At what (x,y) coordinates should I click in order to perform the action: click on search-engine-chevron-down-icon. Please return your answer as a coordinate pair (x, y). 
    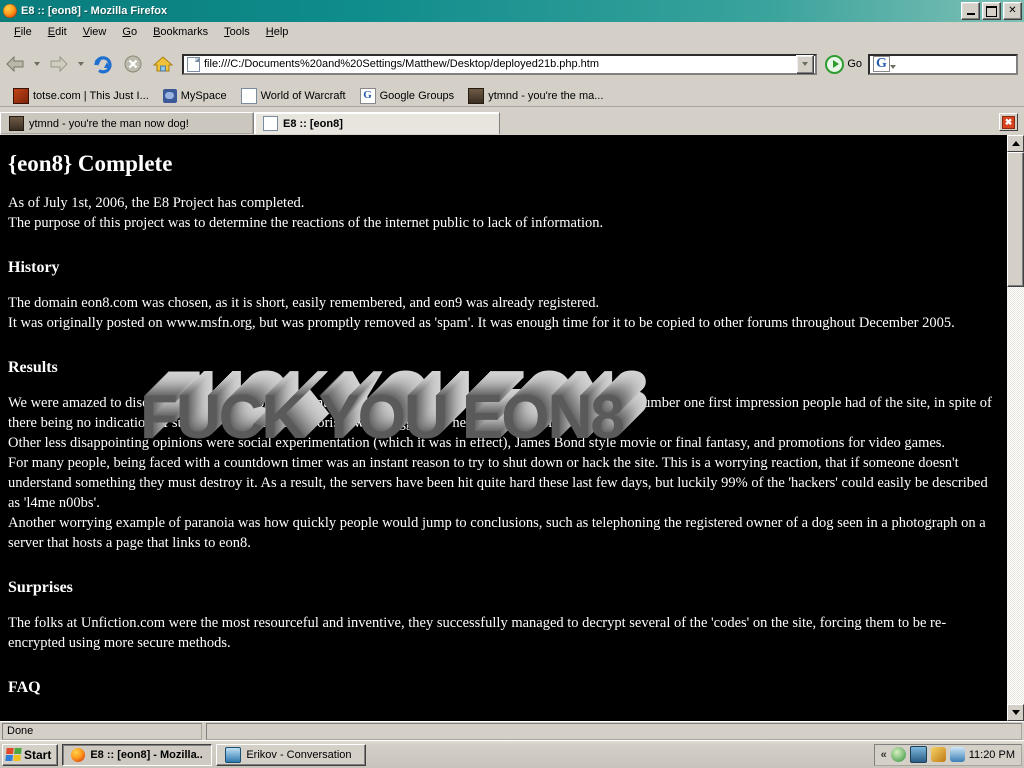
    Looking at the image, I should click on (892, 67).